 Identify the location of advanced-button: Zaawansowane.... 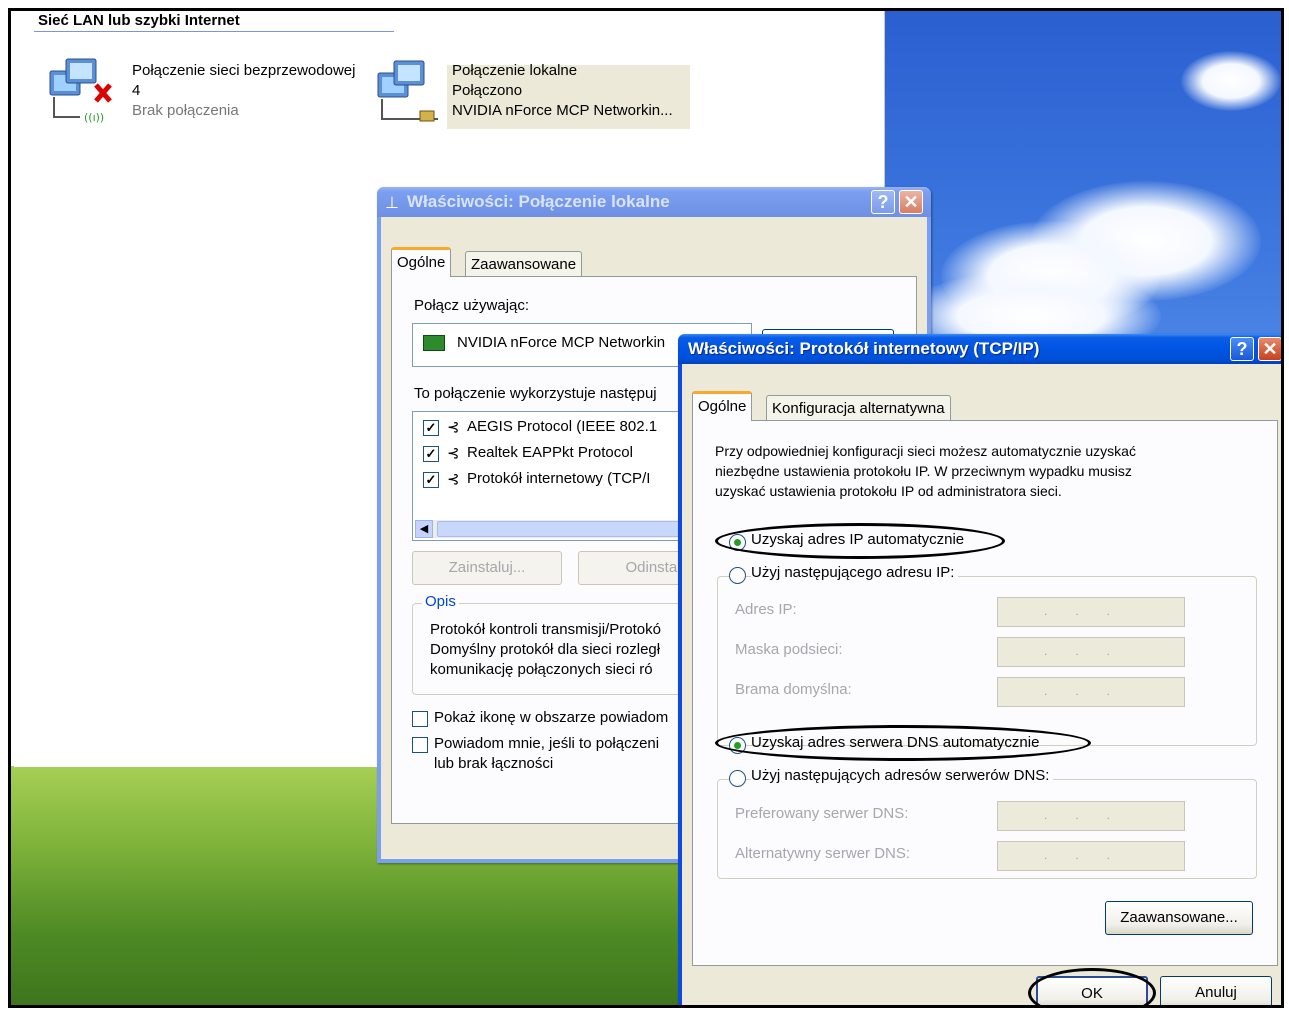
(1179, 918).